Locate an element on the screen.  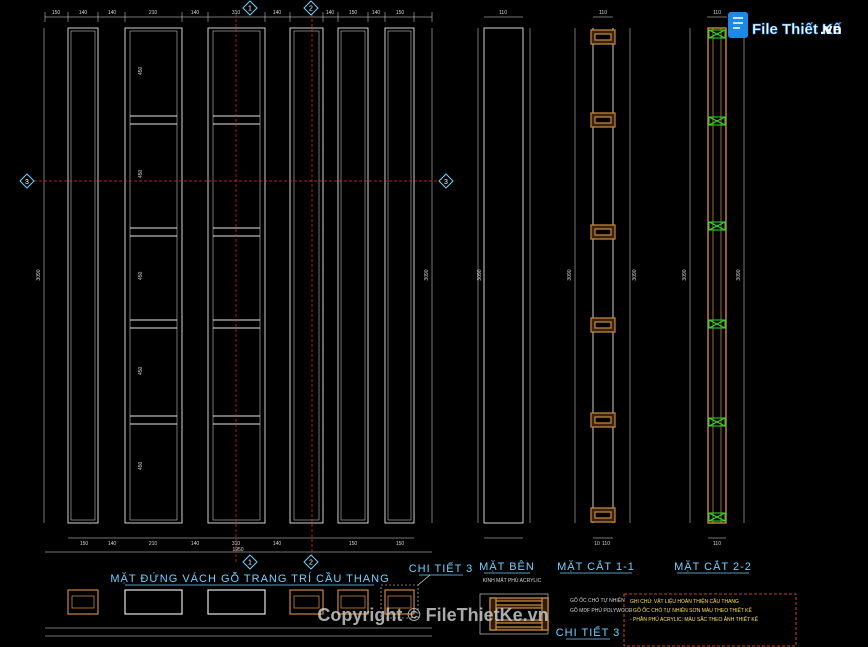
svg-text: 10 is located at coordinates (597, 544).